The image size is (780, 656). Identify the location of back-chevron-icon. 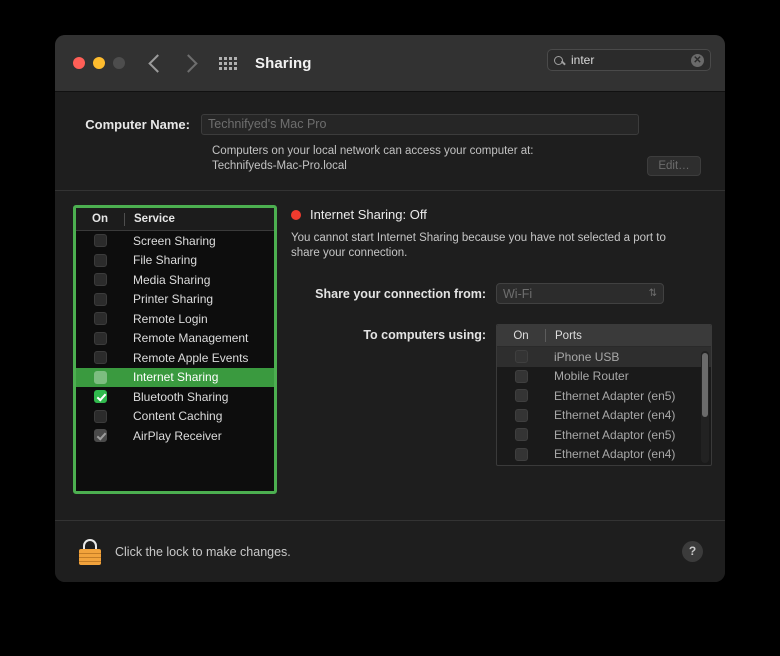
(157, 63).